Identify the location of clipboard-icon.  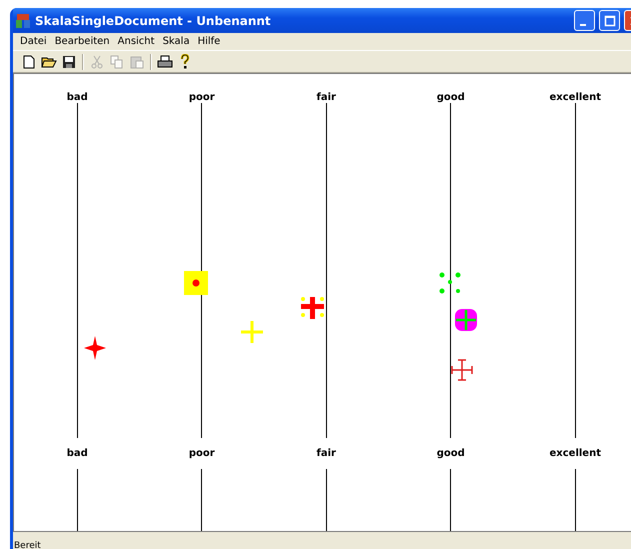
(137, 61).